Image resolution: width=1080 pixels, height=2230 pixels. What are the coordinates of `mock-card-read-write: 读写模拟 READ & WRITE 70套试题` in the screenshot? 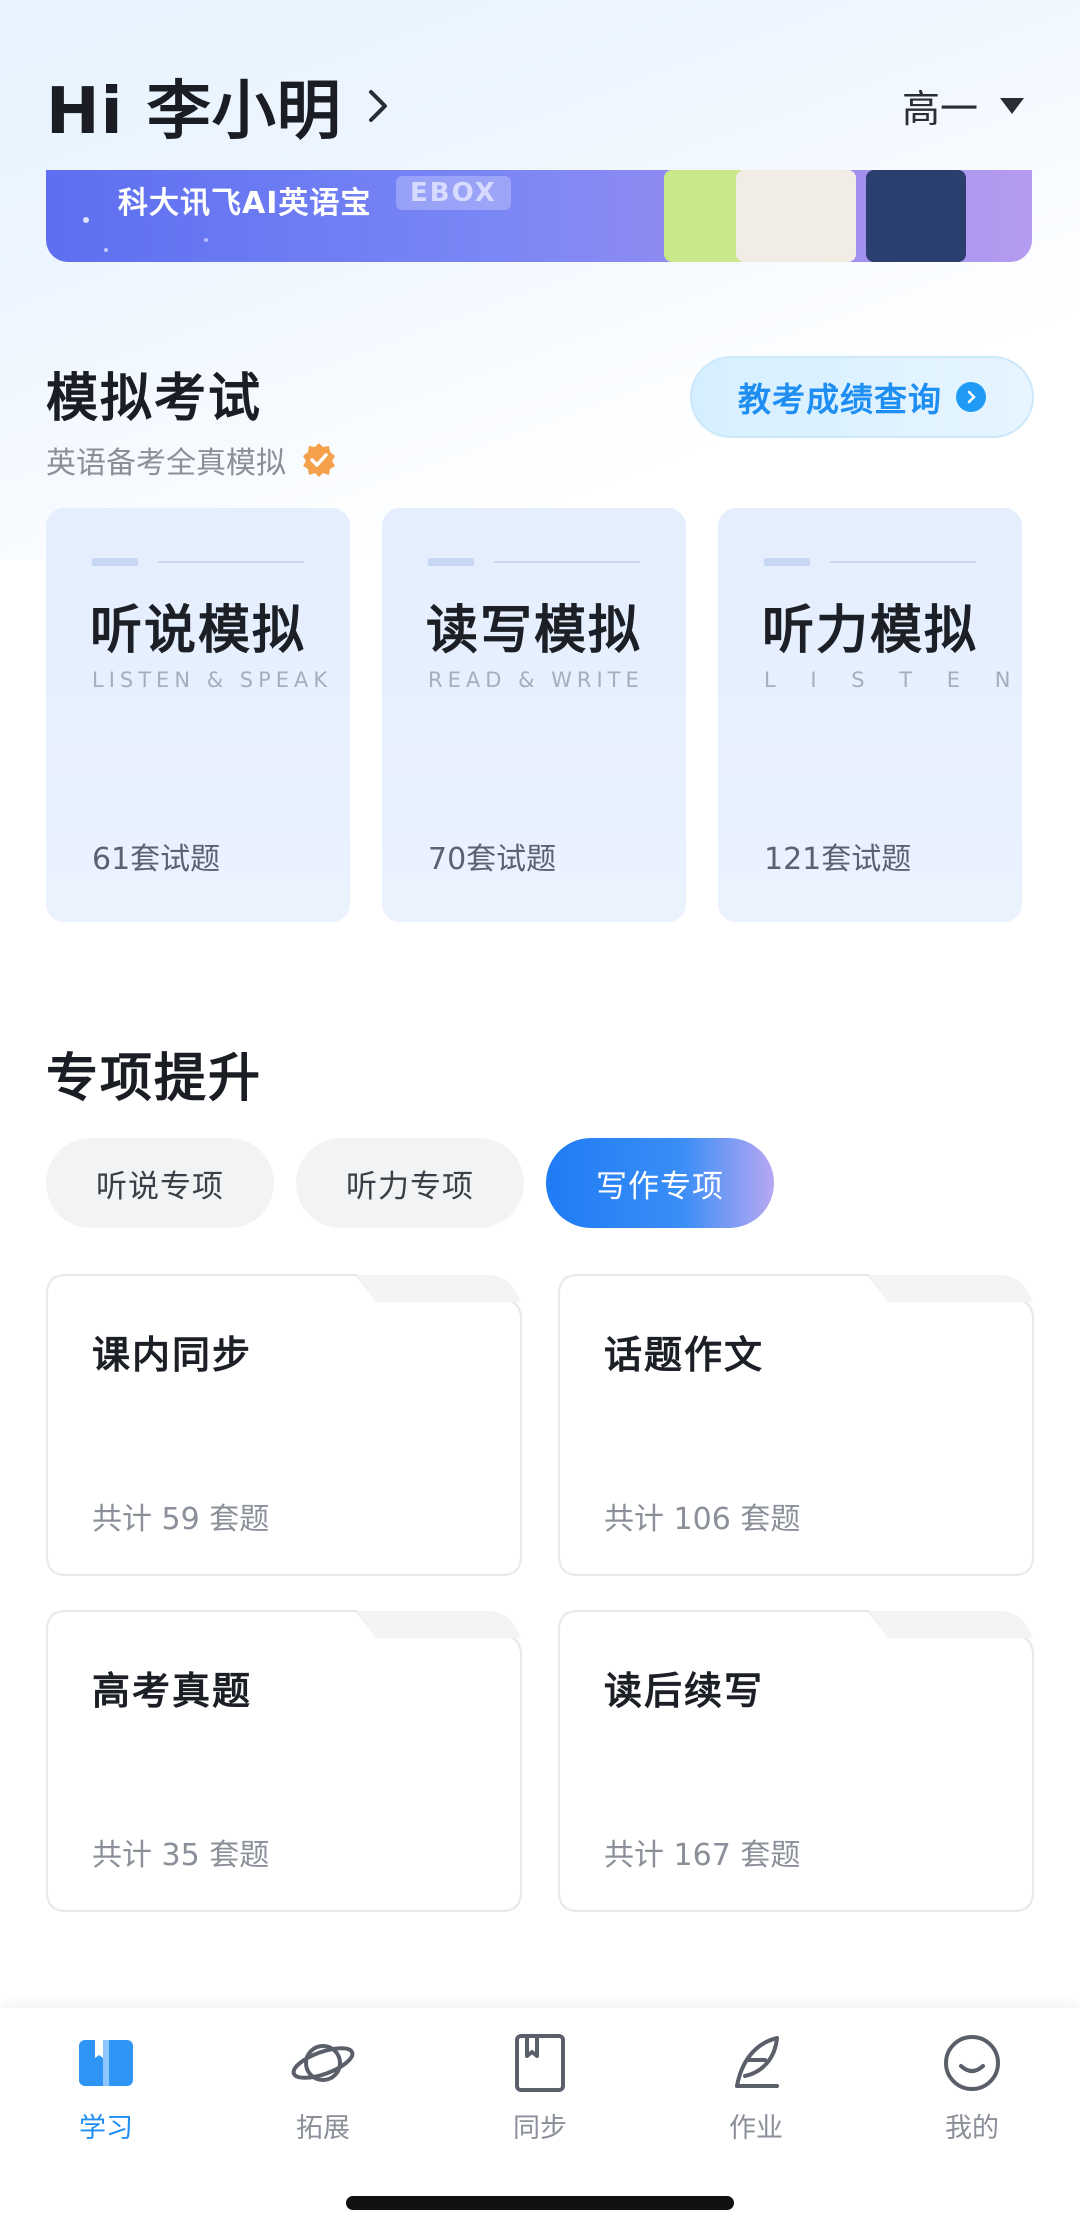 It's located at (534, 715).